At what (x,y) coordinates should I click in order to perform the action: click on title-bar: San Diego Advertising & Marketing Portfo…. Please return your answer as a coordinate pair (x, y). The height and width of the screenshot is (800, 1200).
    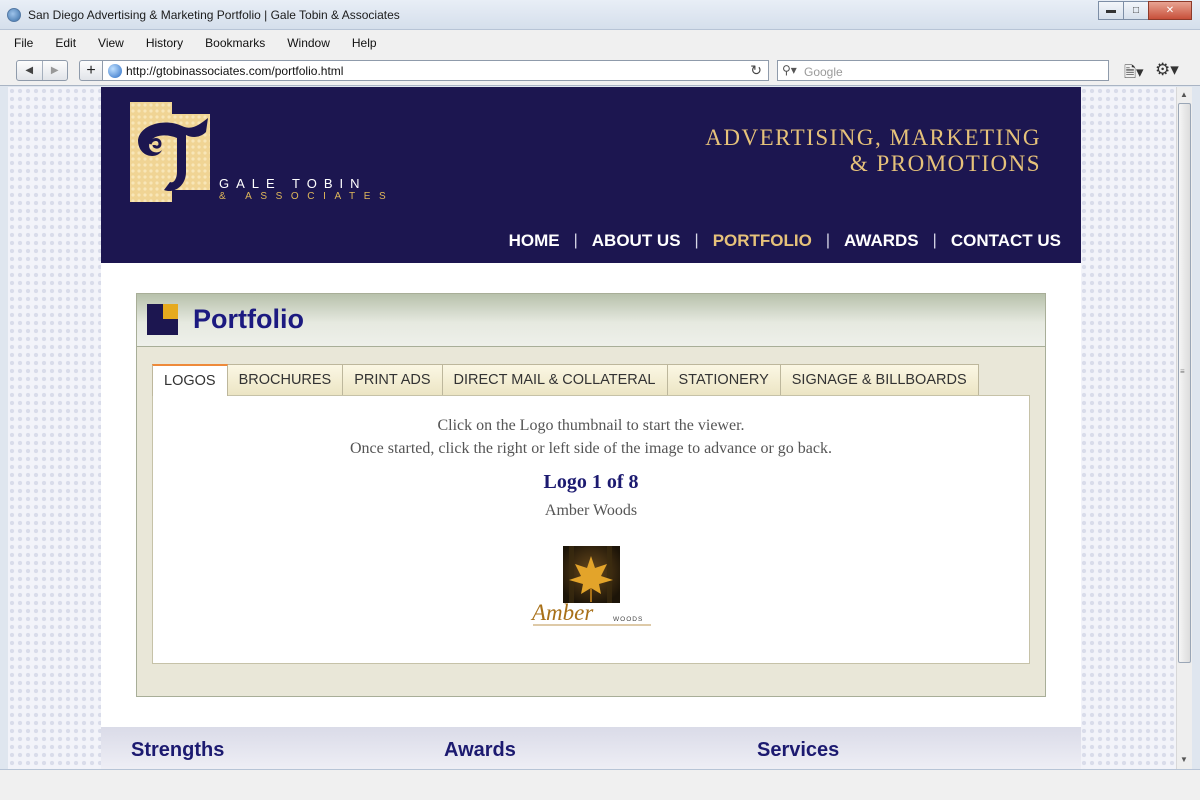
    Looking at the image, I should click on (600, 15).